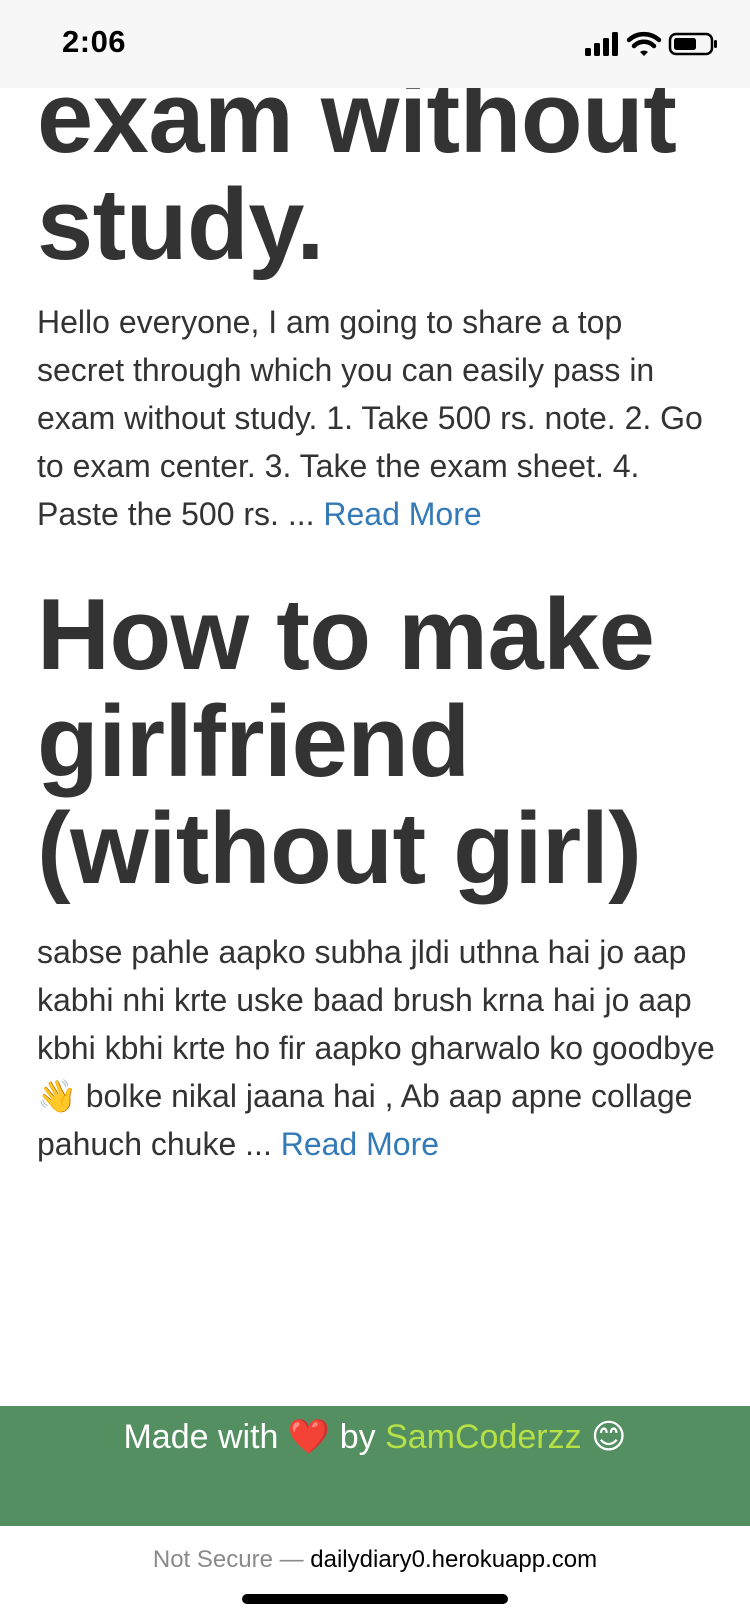 This screenshot has height=1624, width=750. I want to click on footer-made-with: Made with, so click(201, 1437).